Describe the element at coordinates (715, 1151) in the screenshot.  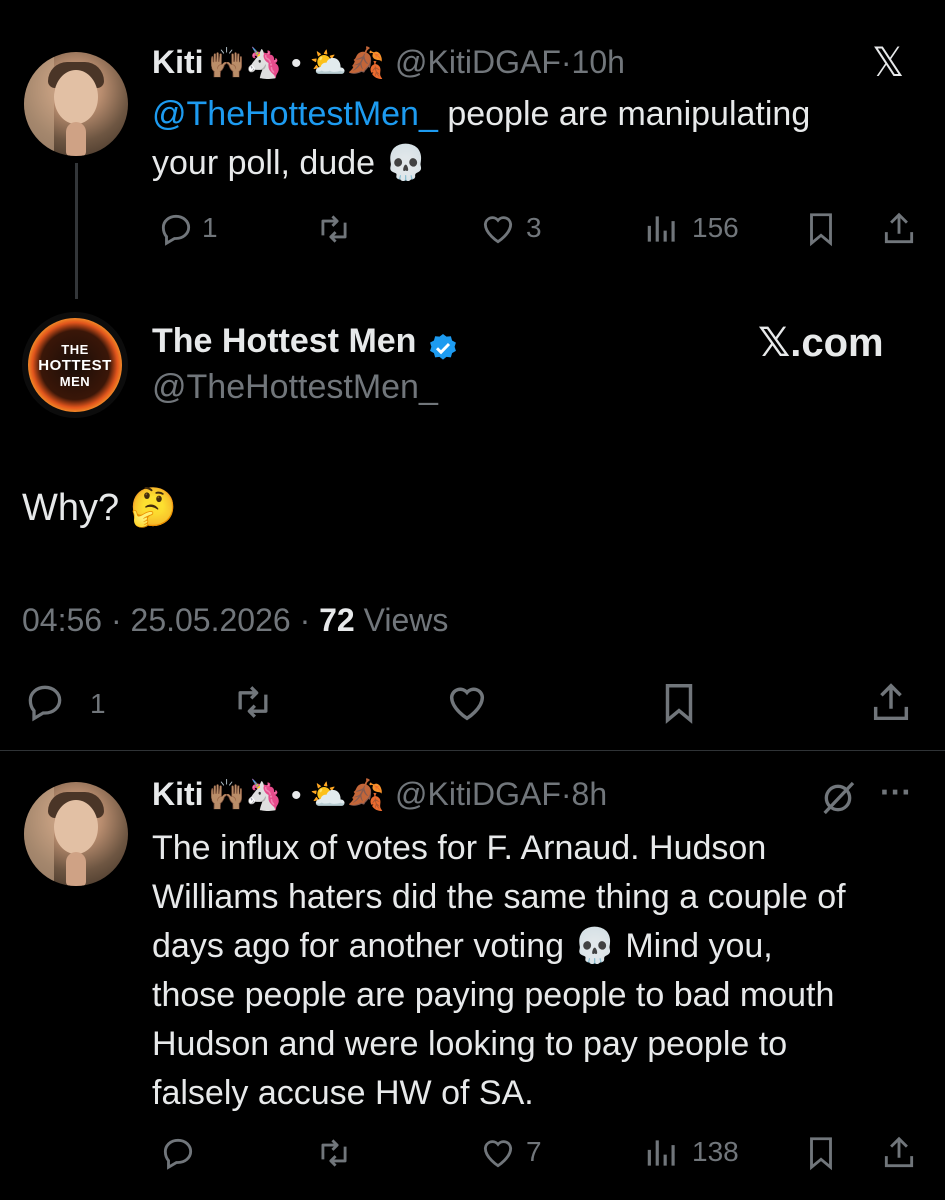
I see `views-count: 138` at that location.